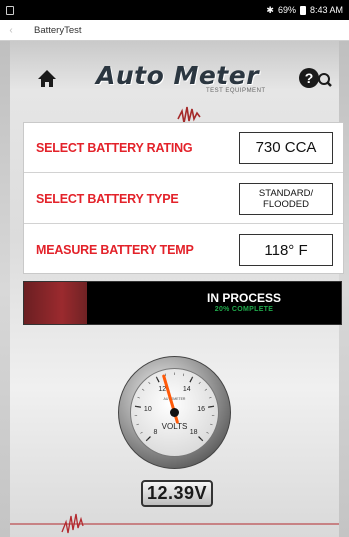 This screenshot has width=349, height=537. What do you see at coordinates (177, 493) in the screenshot?
I see `voltage-readout: 12.39V` at bounding box center [177, 493].